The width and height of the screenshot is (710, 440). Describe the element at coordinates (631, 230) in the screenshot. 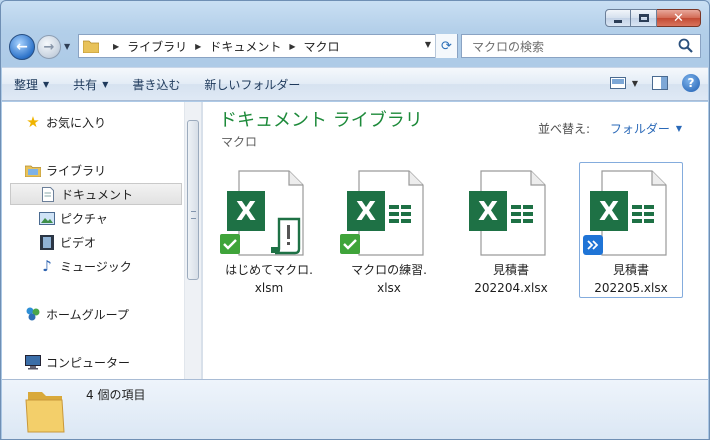

I see `file-item: X 見積書 202205.xlsx` at that location.